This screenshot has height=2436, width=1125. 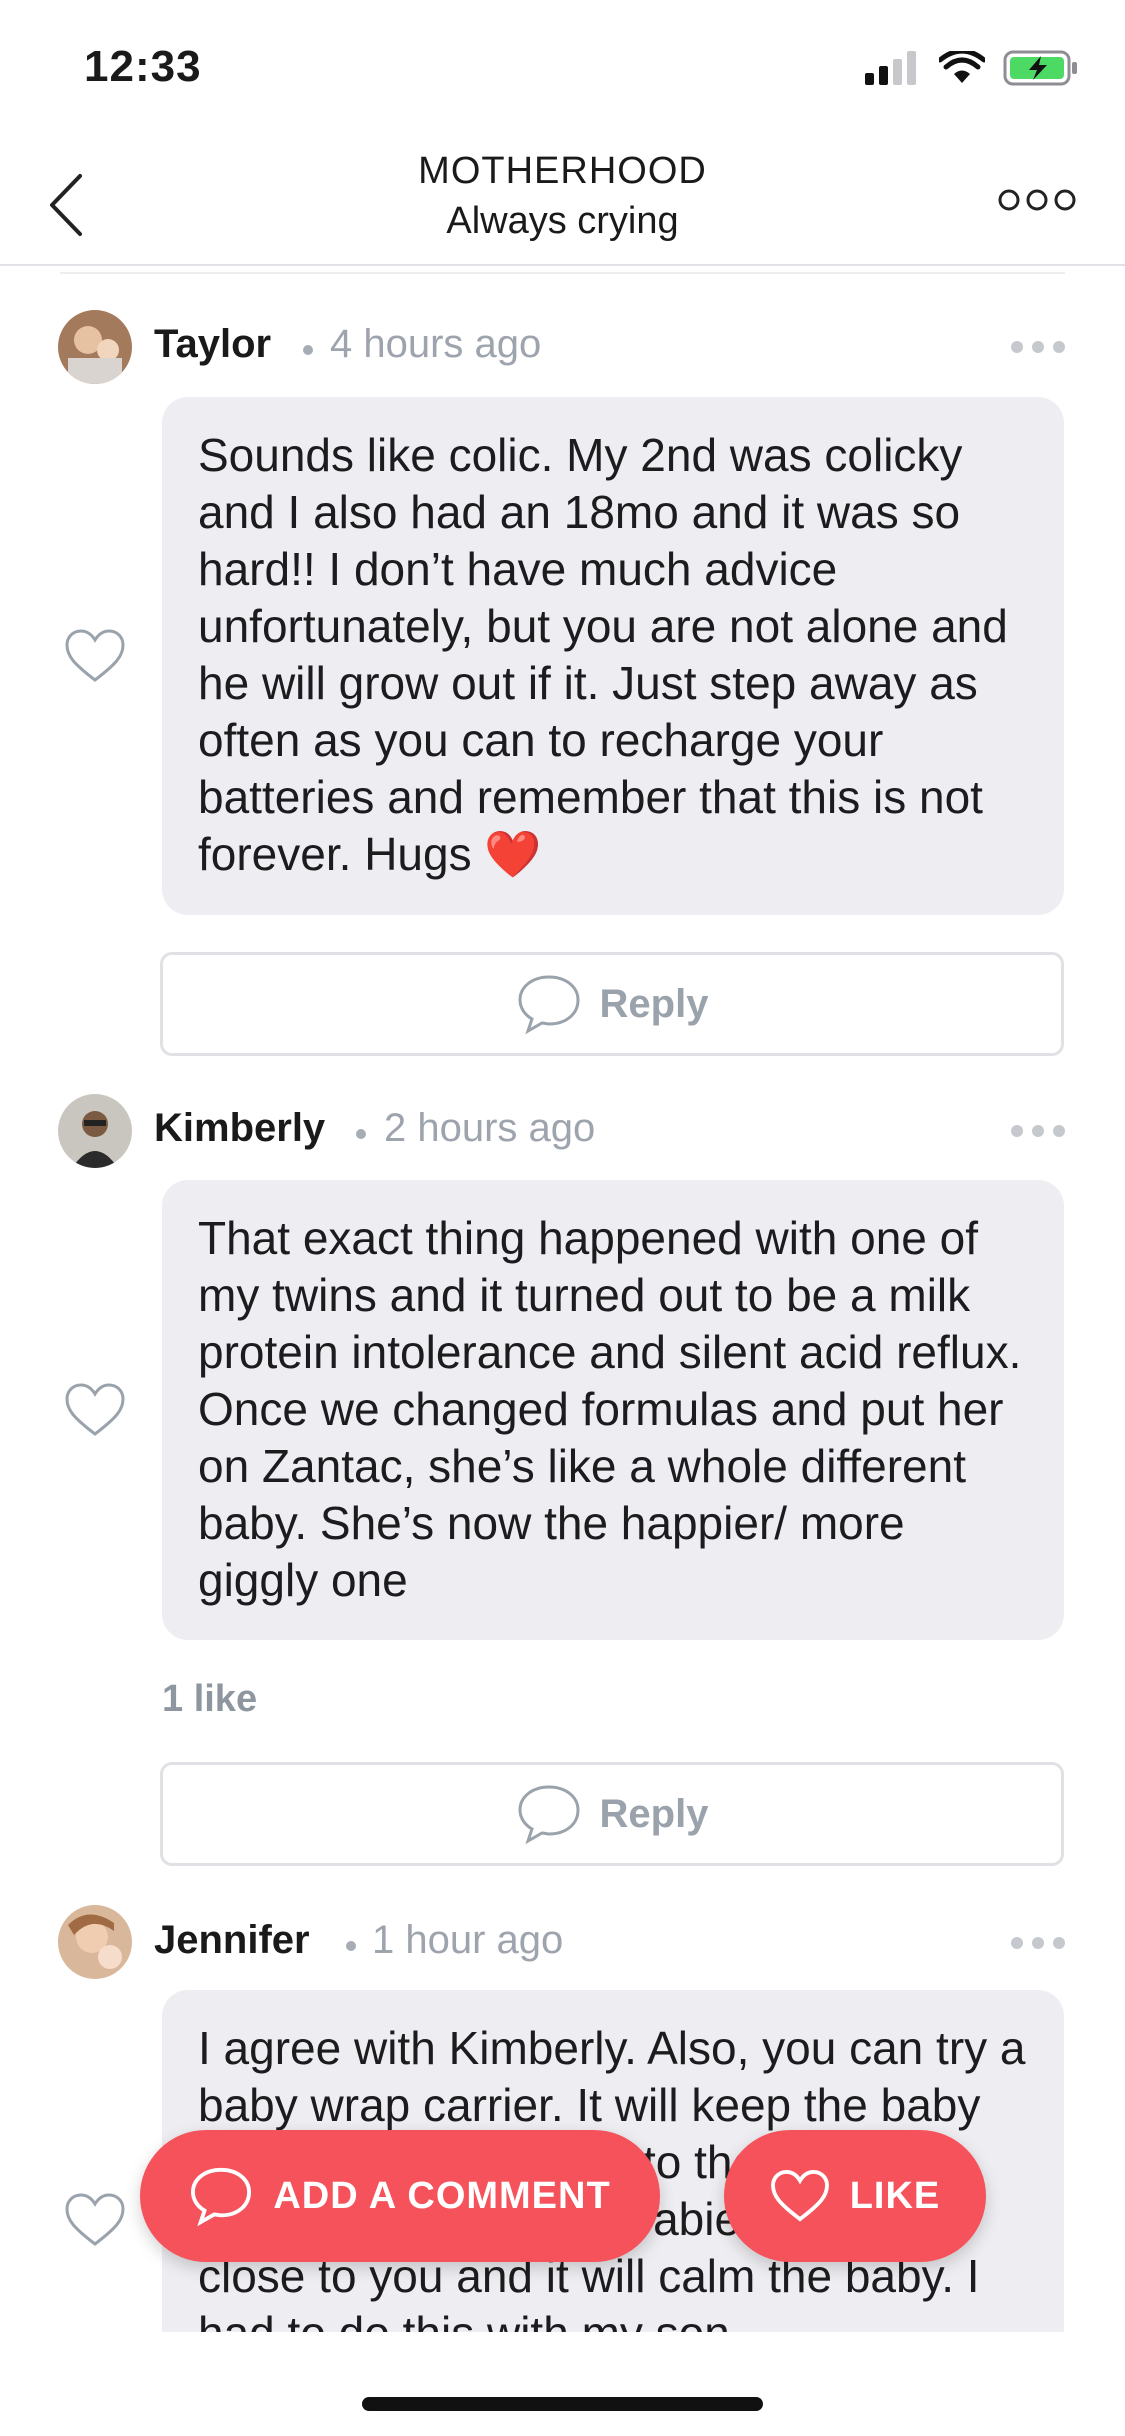 I want to click on comment-author: Taylor, so click(x=212, y=344).